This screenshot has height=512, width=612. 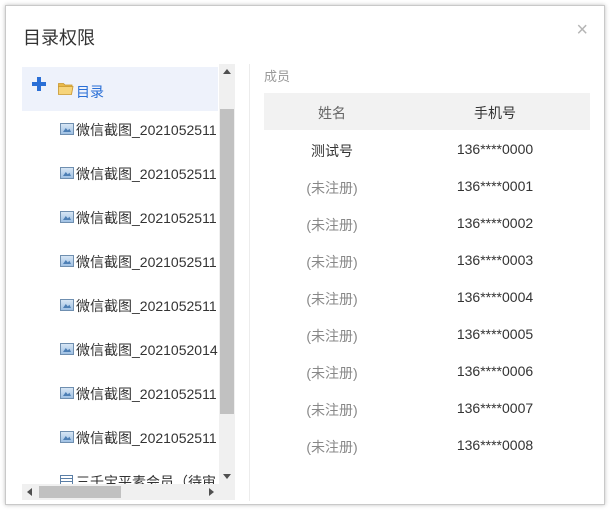 What do you see at coordinates (227, 476) in the screenshot?
I see `scroll-down-arrow-icon` at bounding box center [227, 476].